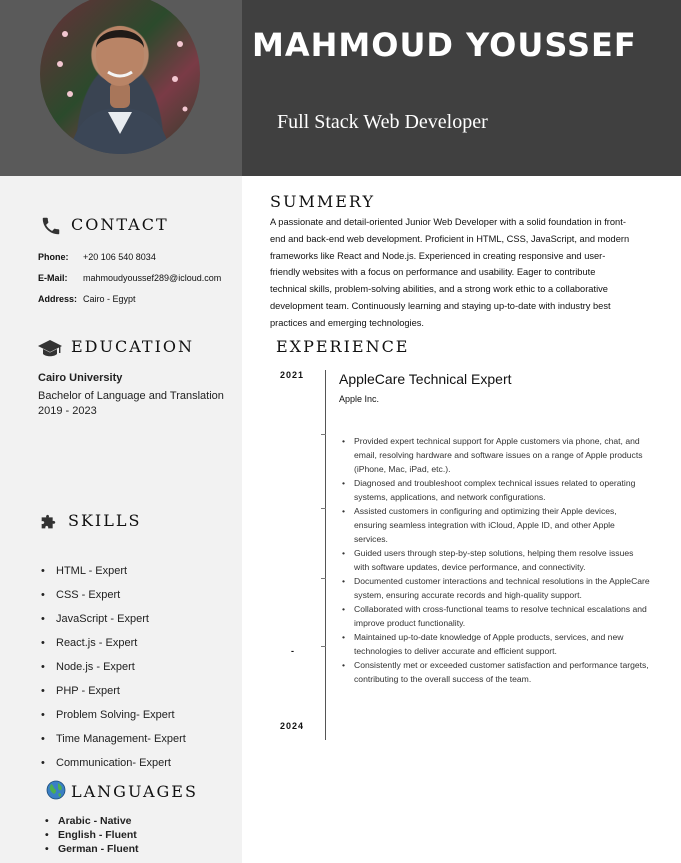 The height and width of the screenshot is (863, 681). What do you see at coordinates (50, 348) in the screenshot?
I see `graduation-cap-icon` at bounding box center [50, 348].